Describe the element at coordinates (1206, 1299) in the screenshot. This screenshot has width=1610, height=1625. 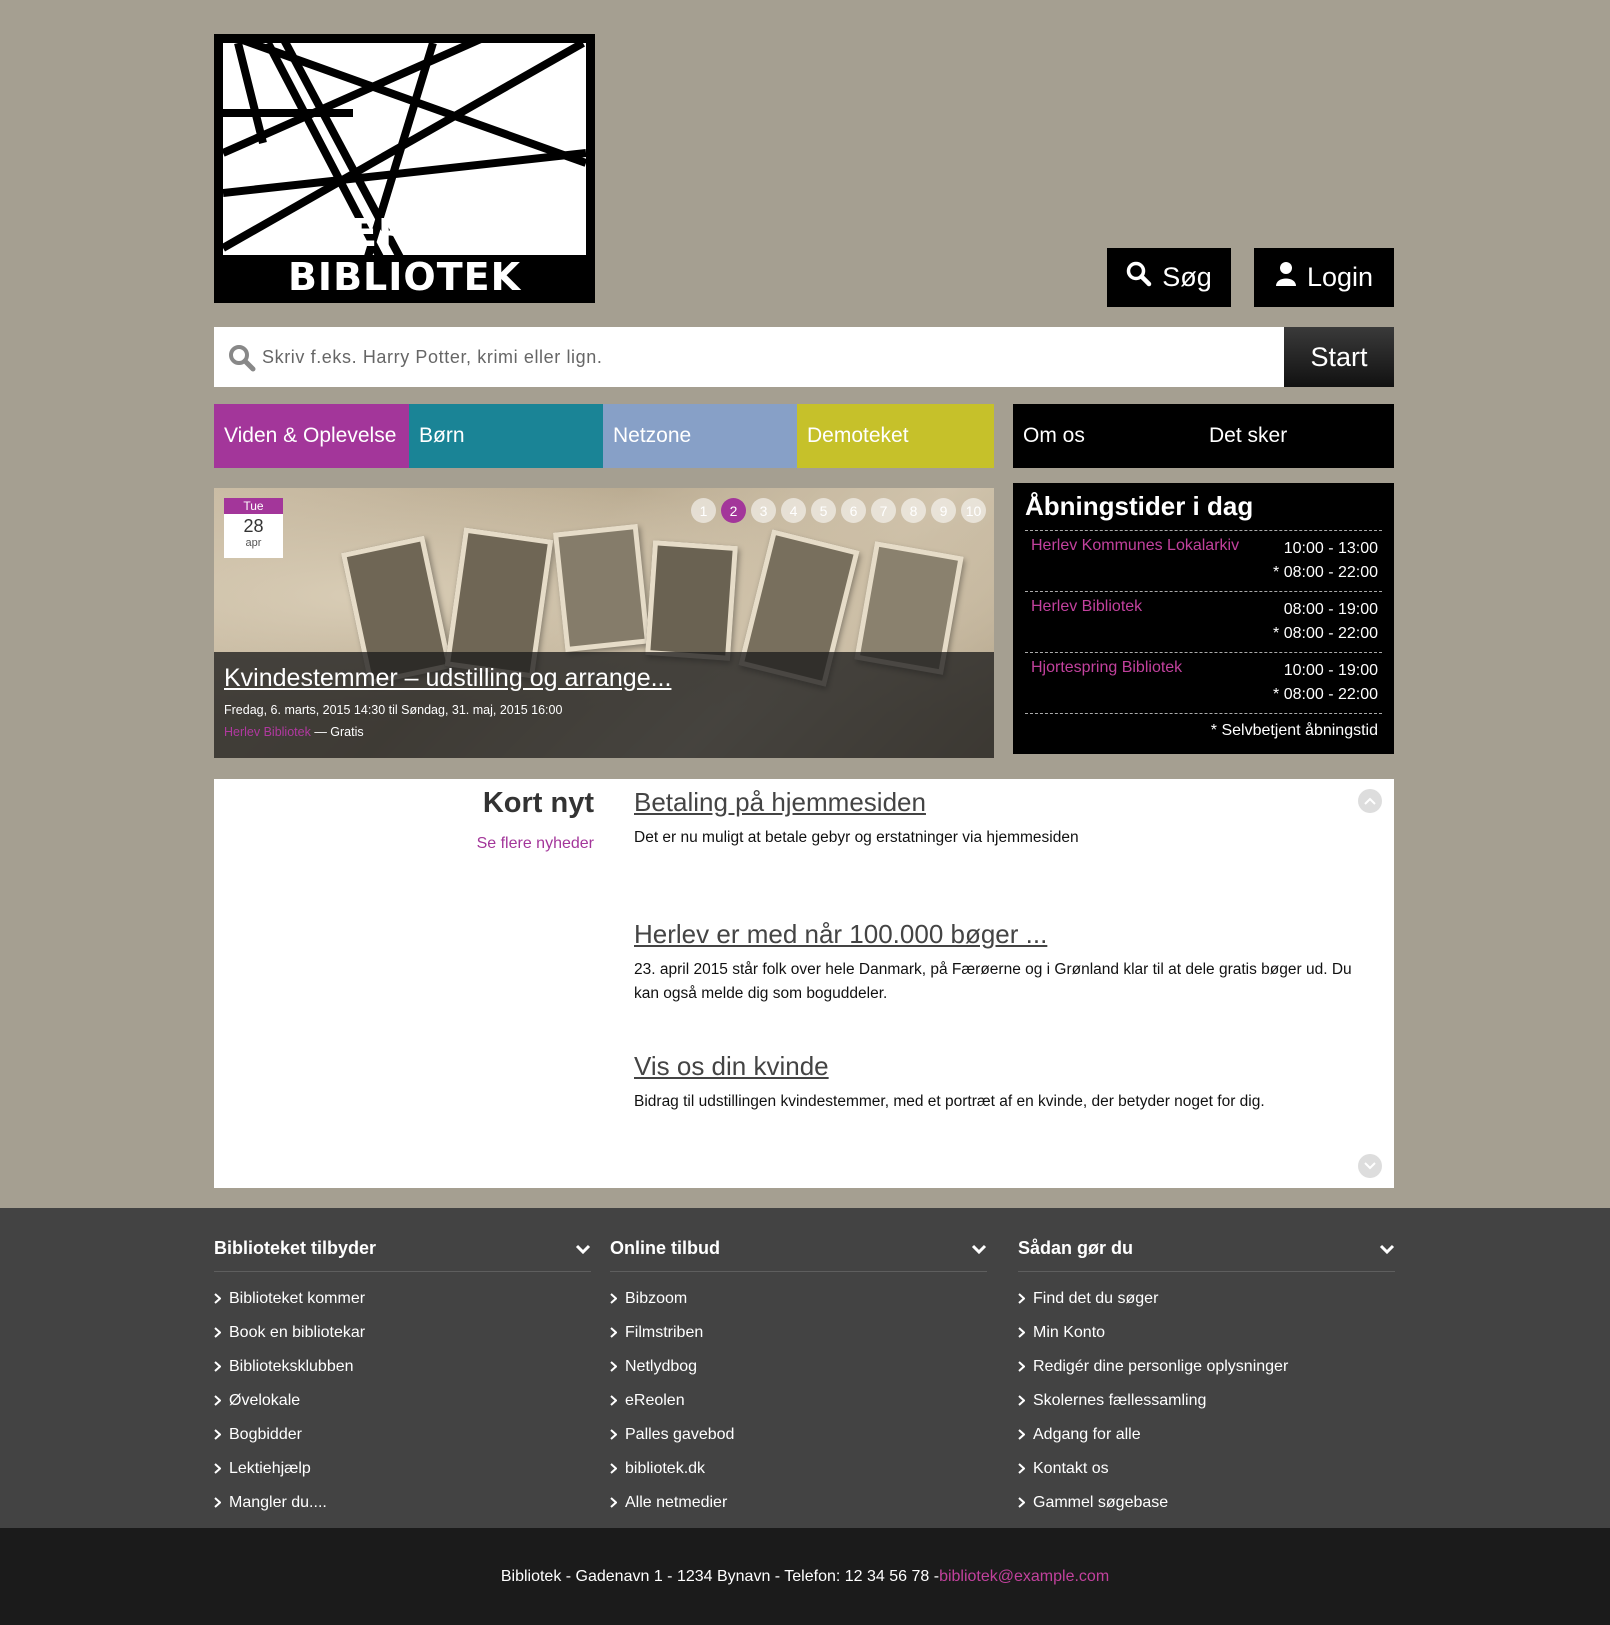
I see `footer-link: Find det du søger` at that location.